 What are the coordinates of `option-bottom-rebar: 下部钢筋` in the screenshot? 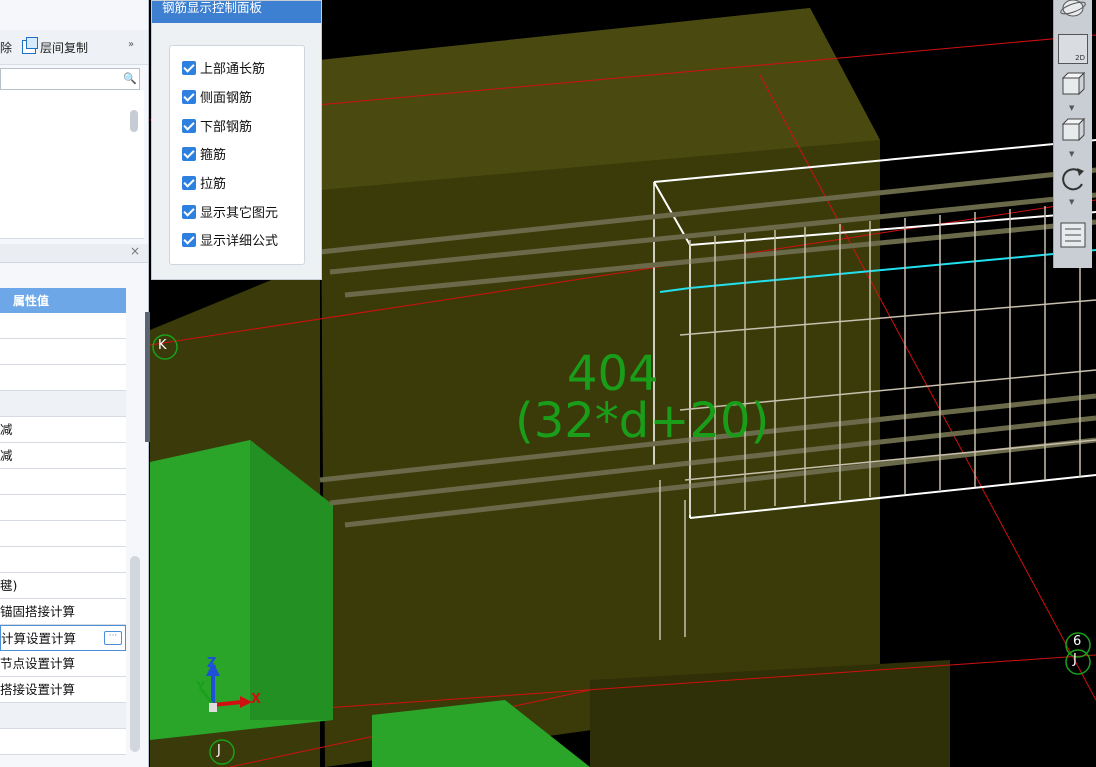 It's located at (217, 128).